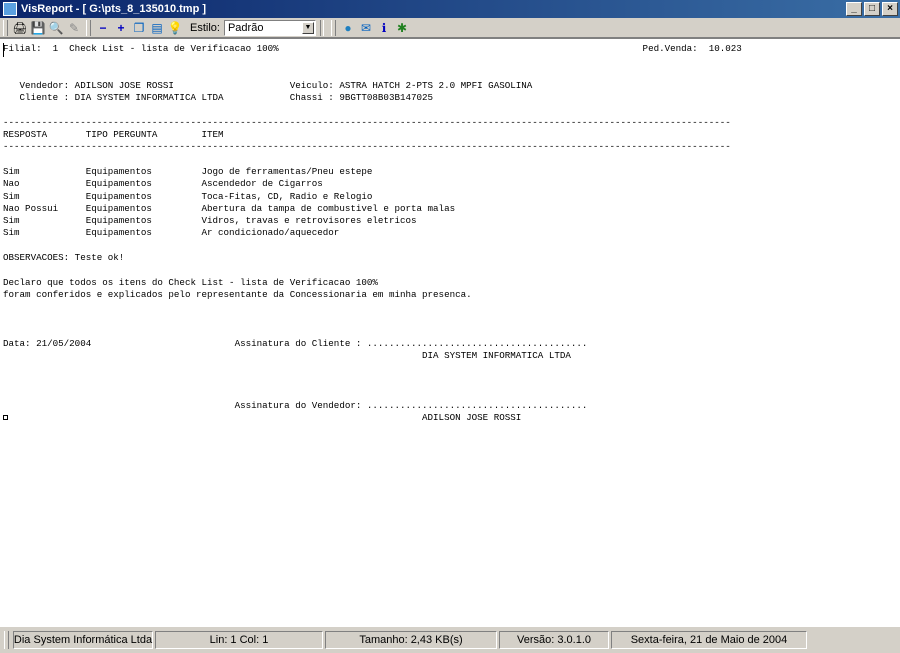 The height and width of the screenshot is (653, 900). I want to click on report-line: Nao Equipamentos Ascendedor de Cigarros, so click(163, 184).